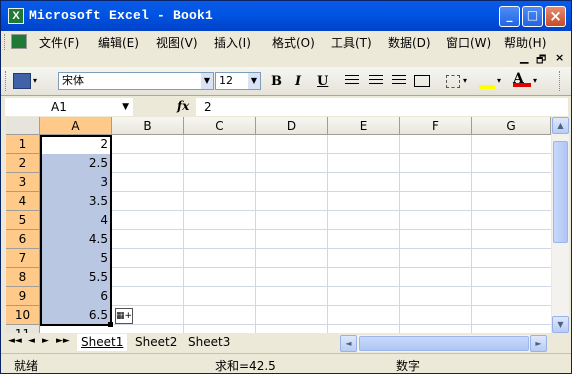 This screenshot has width=572, height=374. Describe the element at coordinates (76, 220) in the screenshot. I see `cell-a5: 4` at that location.